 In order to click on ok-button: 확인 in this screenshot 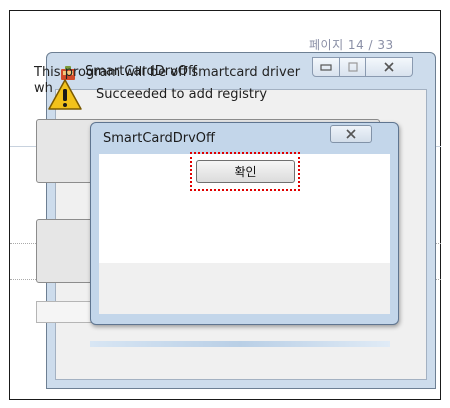, I will do `click(245, 171)`.